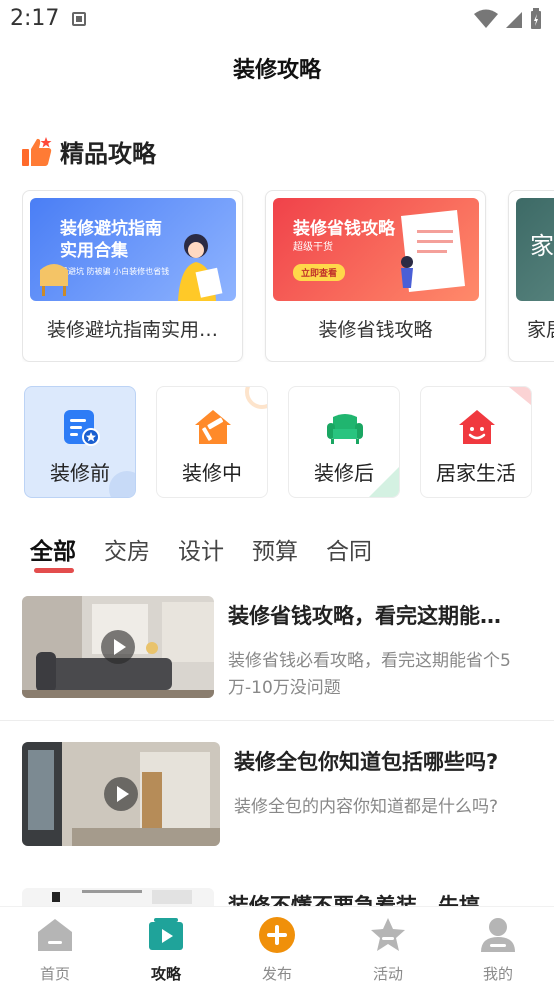 The image size is (554, 984). I want to click on tab-label: 全部, so click(53, 552).